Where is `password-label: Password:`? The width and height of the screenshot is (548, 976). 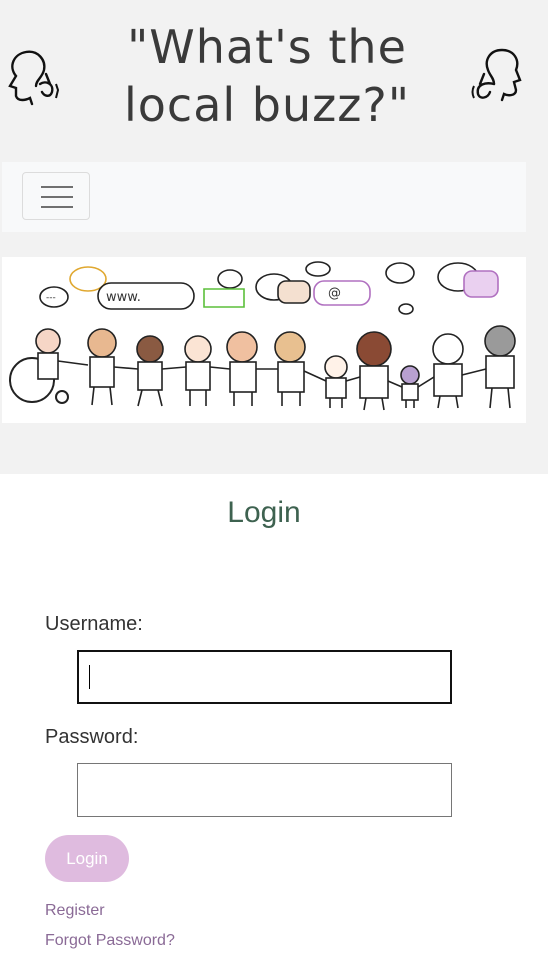
password-label: Password: is located at coordinates (92, 737).